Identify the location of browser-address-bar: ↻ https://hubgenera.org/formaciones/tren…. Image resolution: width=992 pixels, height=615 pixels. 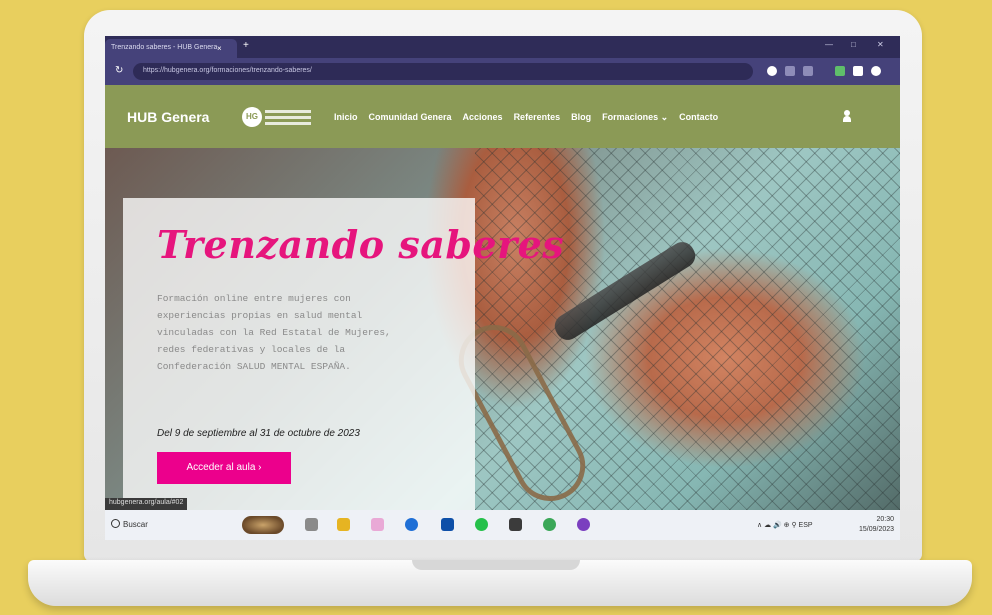
(502, 71).